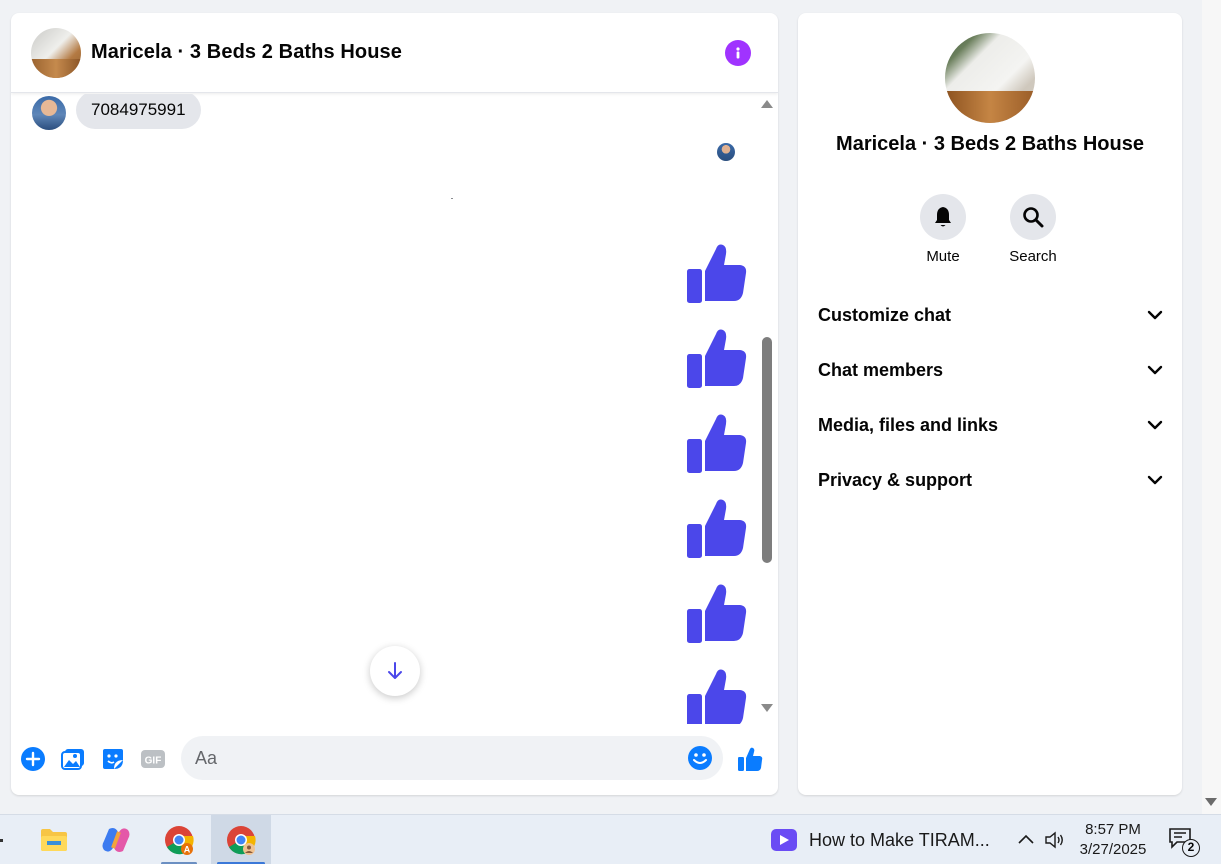 The image size is (1221, 864). Describe the element at coordinates (113, 759) in the screenshot. I see `sticker-icon` at that location.